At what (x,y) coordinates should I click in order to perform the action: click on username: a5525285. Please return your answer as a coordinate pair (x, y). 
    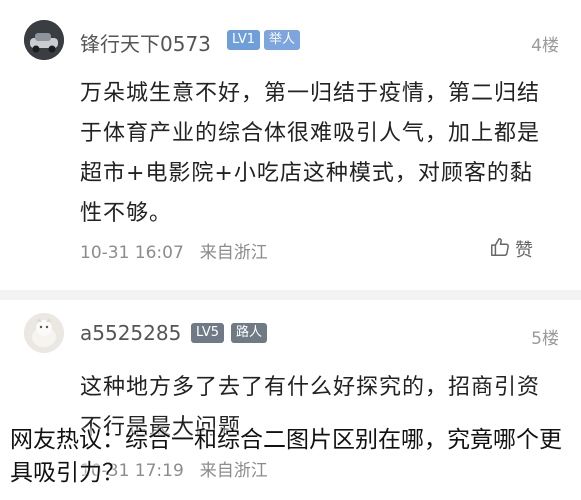
    Looking at the image, I should click on (130, 333).